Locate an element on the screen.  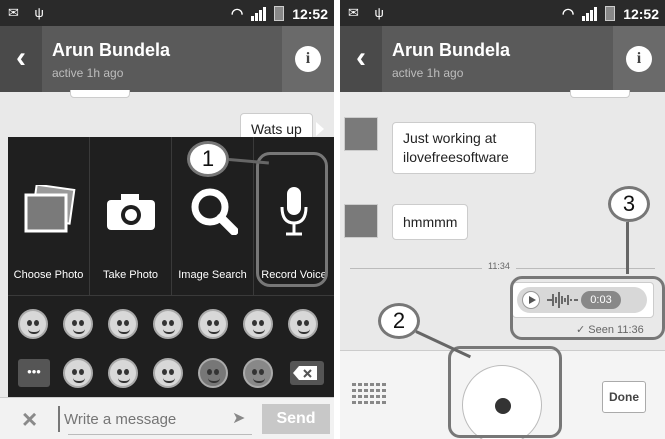
send-button: Send is located at coordinates (296, 419).